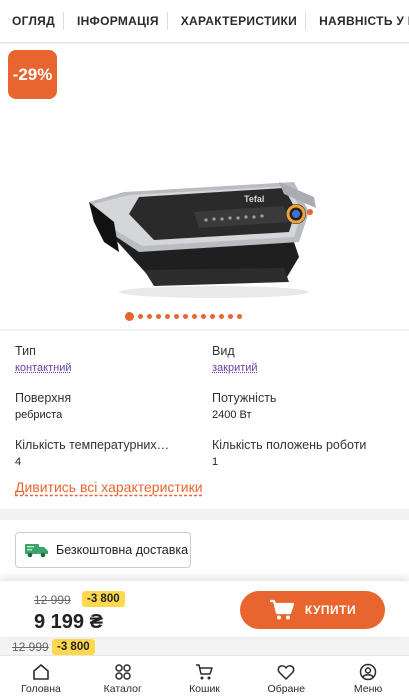 The width and height of the screenshot is (409, 699). Describe the element at coordinates (236, 21) in the screenshot. I see `tab-specs: ХАРАКТЕРИСТИКИ` at that location.